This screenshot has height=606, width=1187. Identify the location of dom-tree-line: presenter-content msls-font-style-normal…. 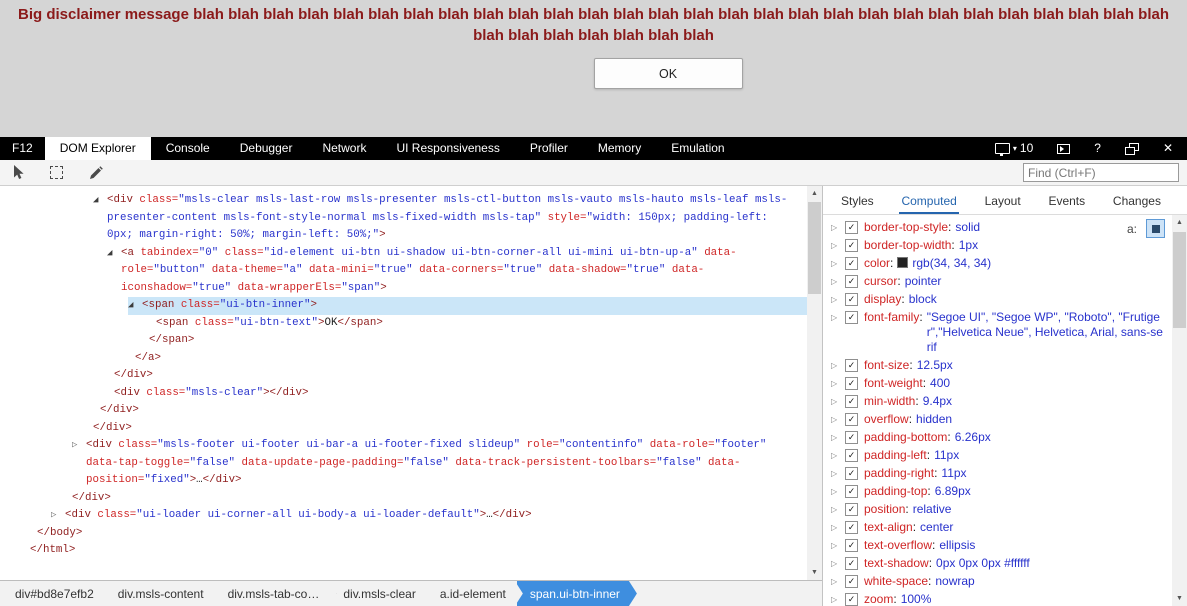
(403, 219).